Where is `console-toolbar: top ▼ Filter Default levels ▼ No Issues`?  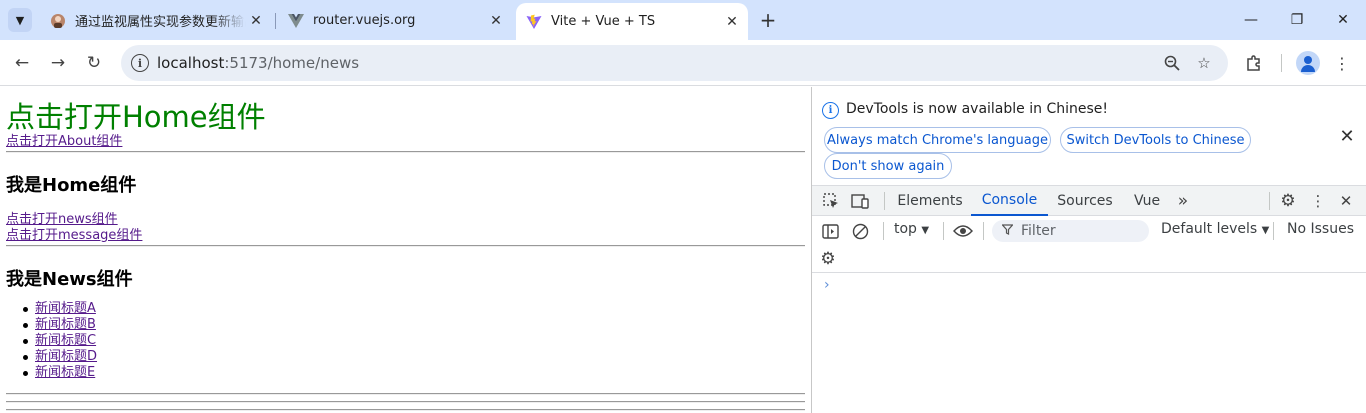 console-toolbar: top ▼ Filter Default levels ▼ No Issues is located at coordinates (1089, 230).